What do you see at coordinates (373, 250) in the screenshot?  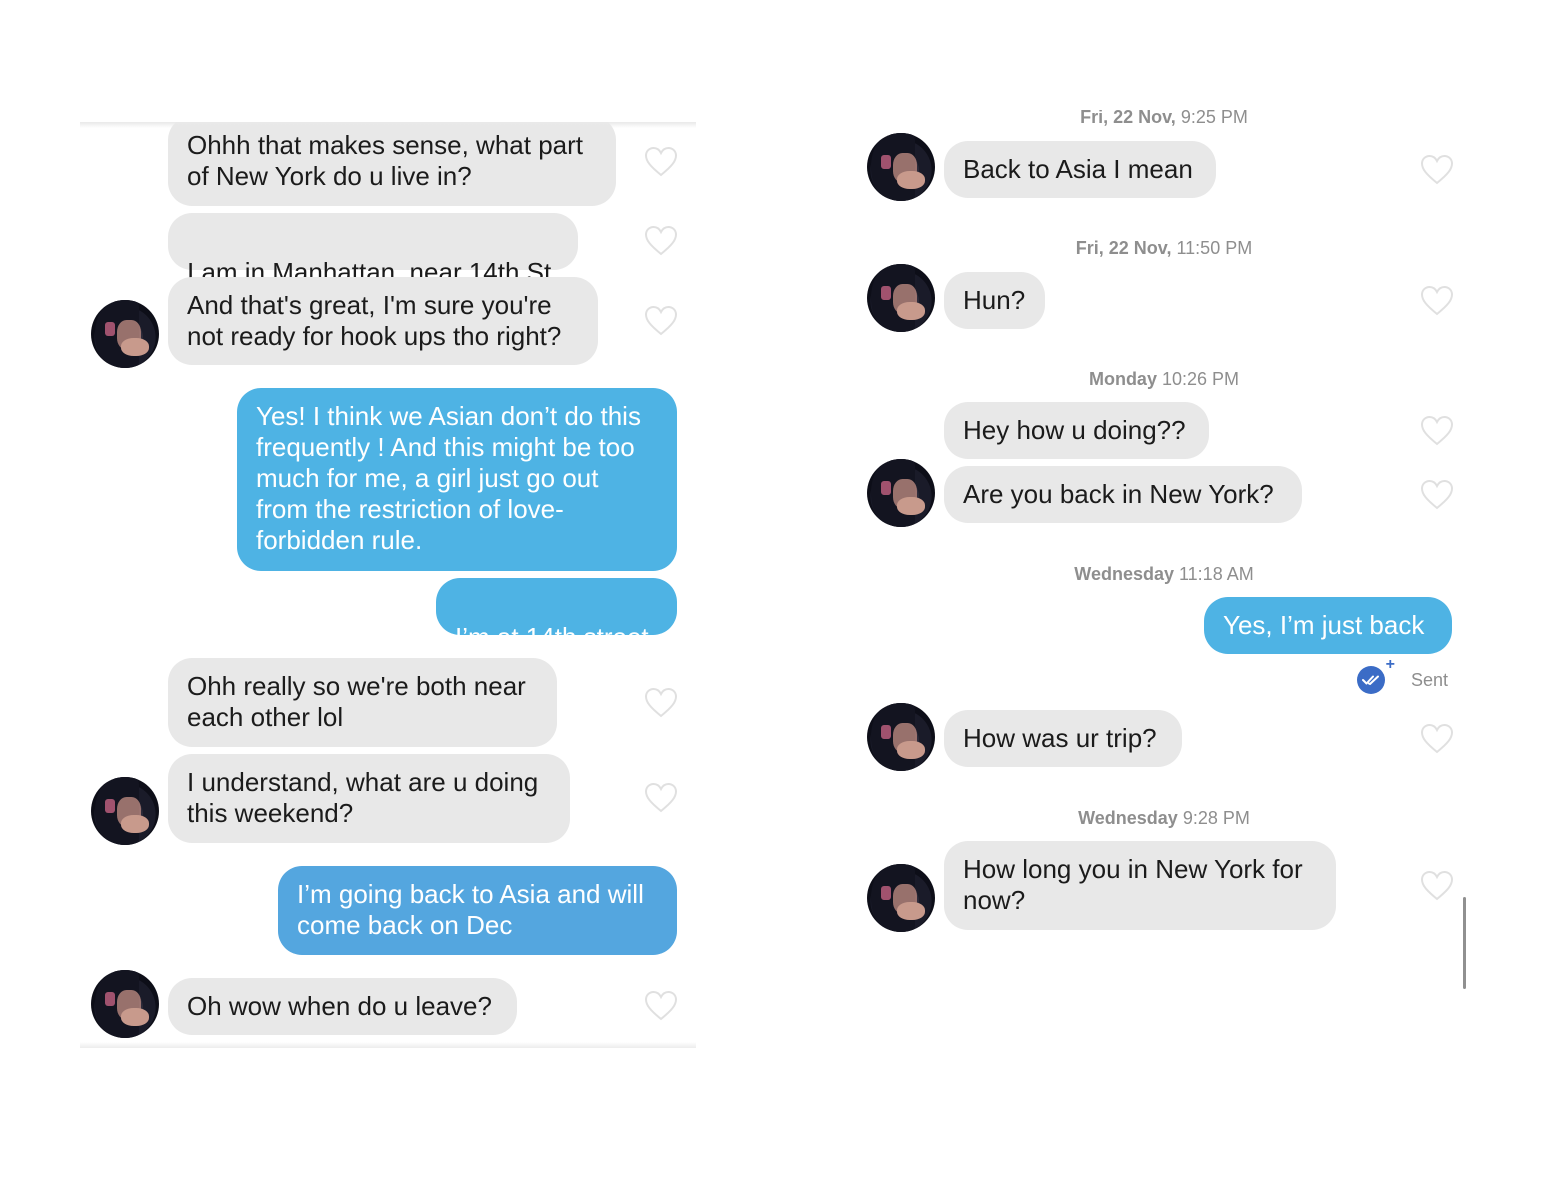 I see `message-bubble-incoming: I am in Manhattan, near 14th St` at bounding box center [373, 250].